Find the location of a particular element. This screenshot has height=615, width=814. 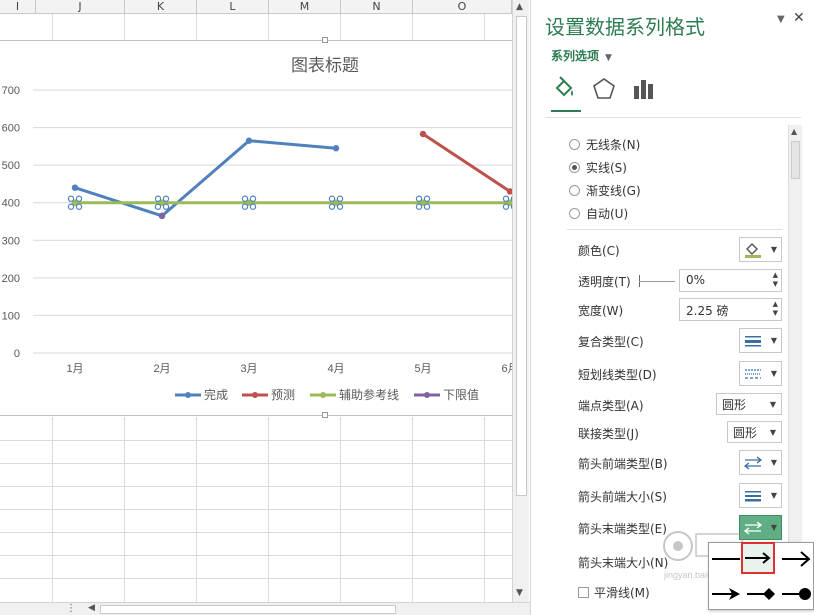

join-type-dropdown: 圆形 ▼ is located at coordinates (754, 432).